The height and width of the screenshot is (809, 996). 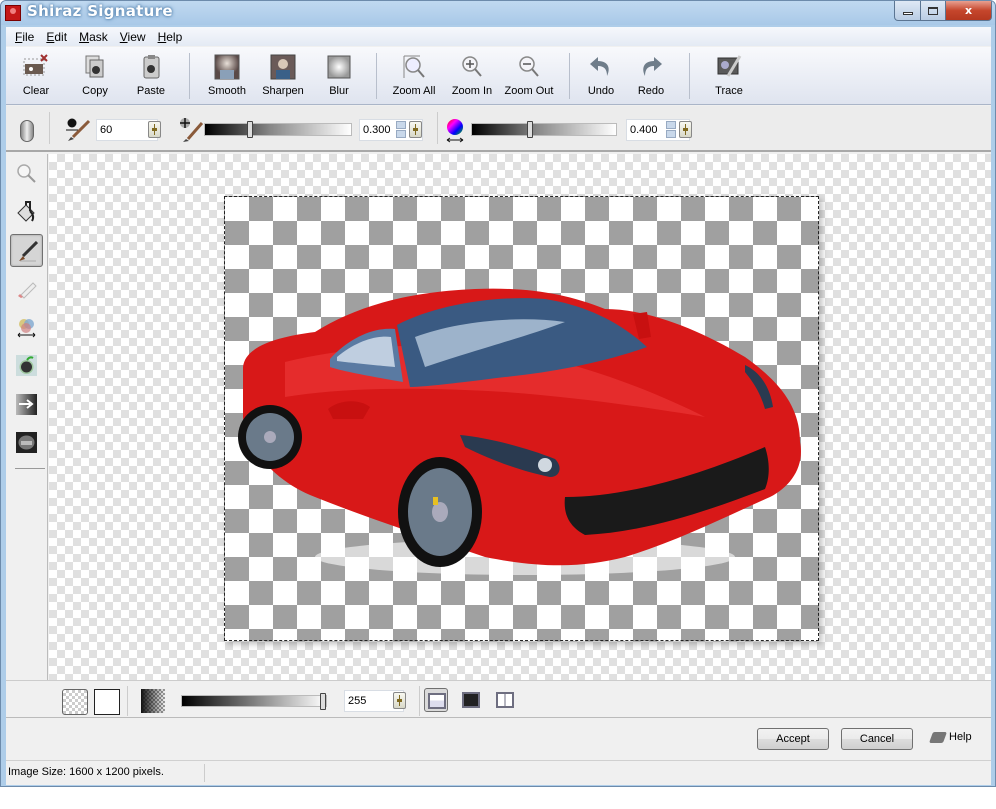 What do you see at coordinates (399, 700) in the screenshot?
I see `opacity-slider-button` at bounding box center [399, 700].